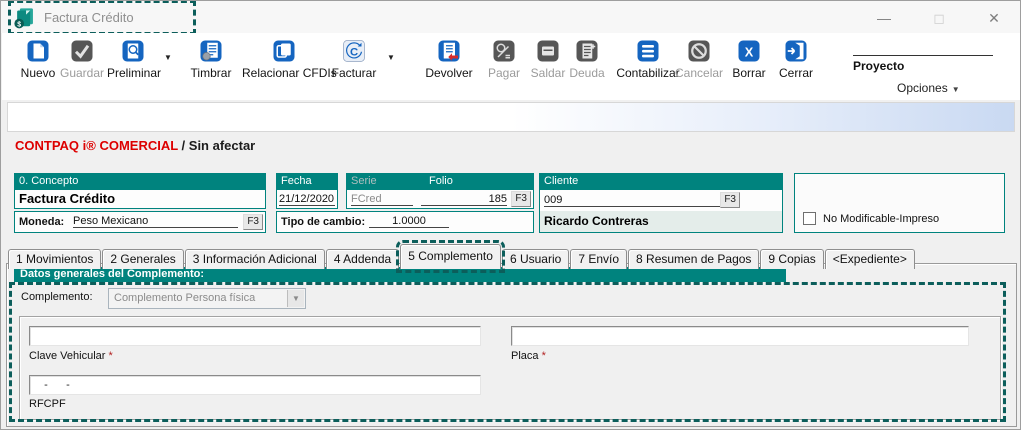 The width and height of the screenshot is (1021, 430). Describe the element at coordinates (955, 89) in the screenshot. I see `opciones-caret-icon: ▼` at that location.